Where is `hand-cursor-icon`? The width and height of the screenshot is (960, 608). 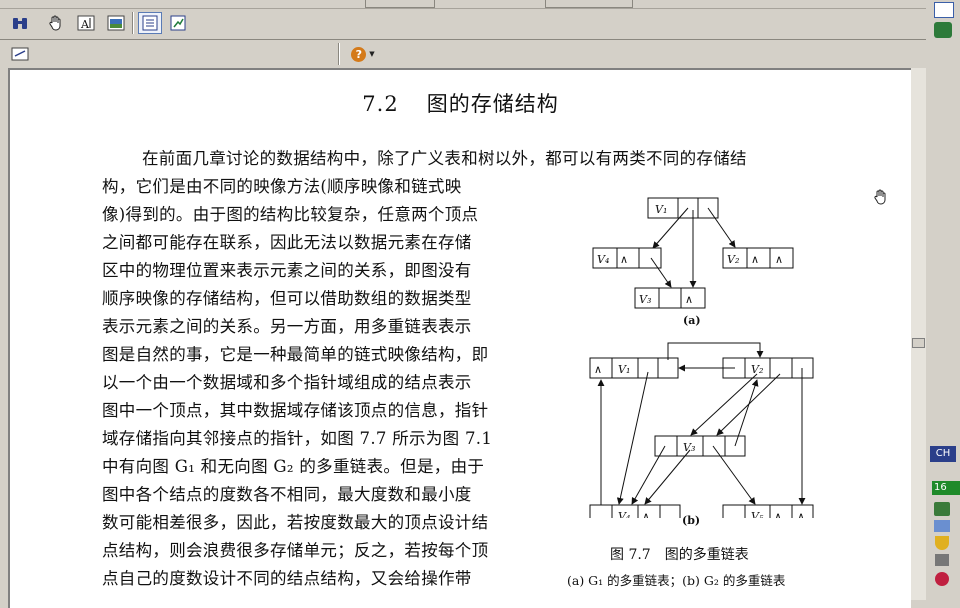
hand-cursor-icon is located at coordinates (881, 199).